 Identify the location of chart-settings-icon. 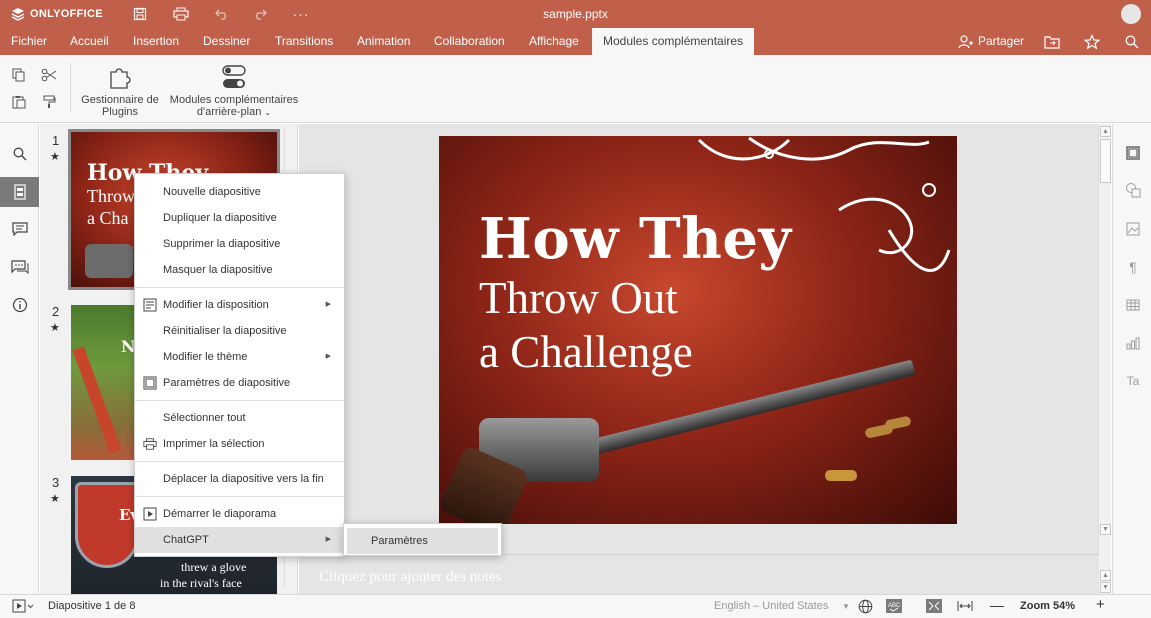
(1133, 343).